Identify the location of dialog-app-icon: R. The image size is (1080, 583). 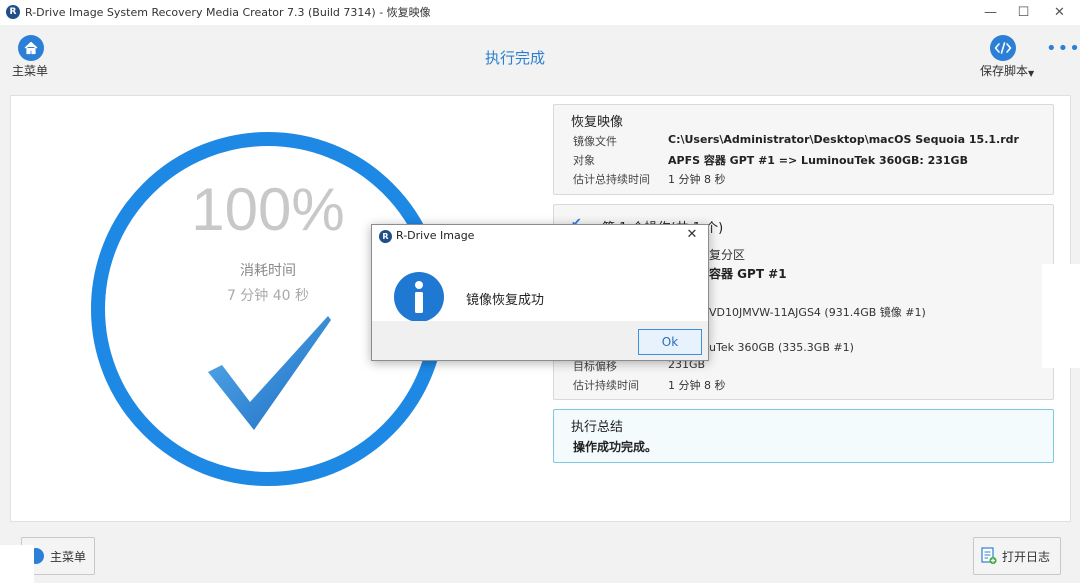
(385, 236).